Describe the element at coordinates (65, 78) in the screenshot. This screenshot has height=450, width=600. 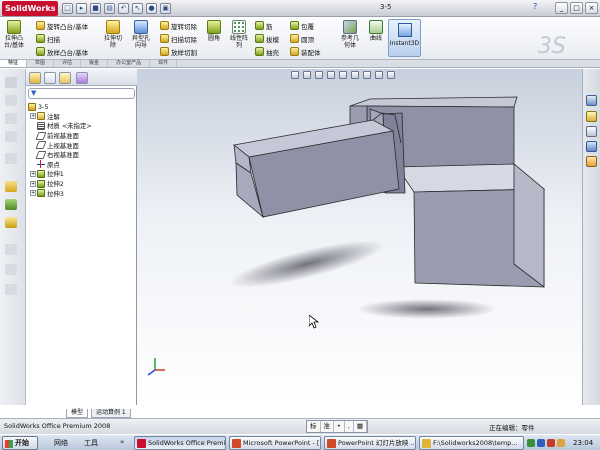
I see `configuration-manager-tab-icon` at that location.